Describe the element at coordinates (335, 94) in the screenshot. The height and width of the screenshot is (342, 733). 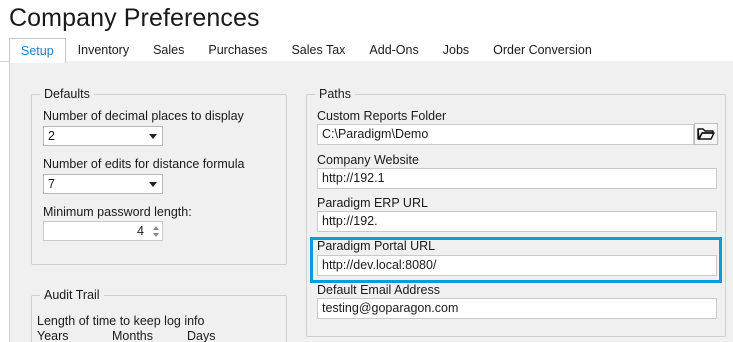
I see `paths-legend: Paths` at that location.